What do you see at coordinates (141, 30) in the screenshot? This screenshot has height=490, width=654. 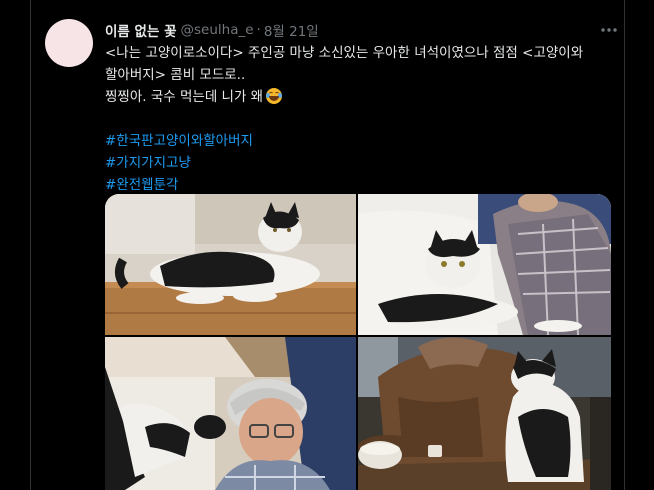 I see `display-name: 이름 없는 꽃` at bounding box center [141, 30].